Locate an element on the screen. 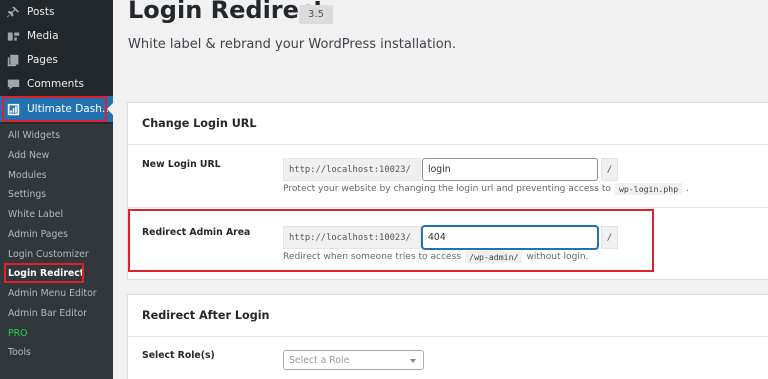 The width and height of the screenshot is (768, 379). media-icon is located at coordinates (13, 36).